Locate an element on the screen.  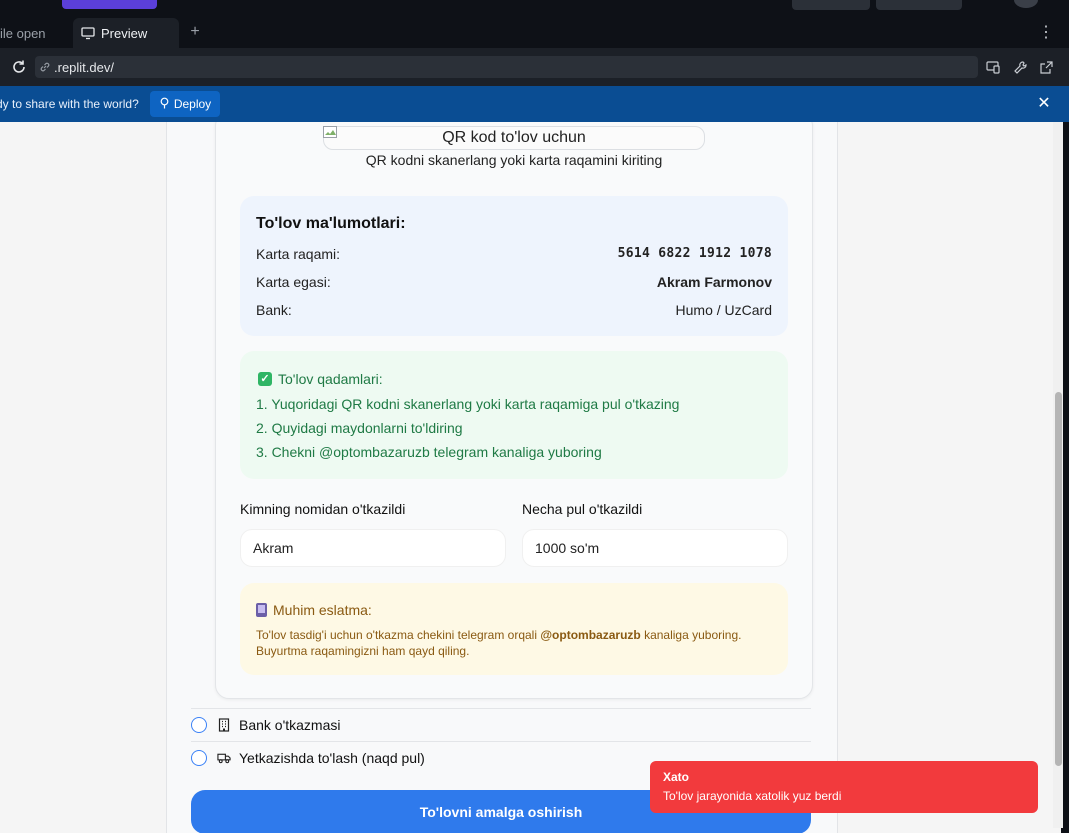
close-icon: ✕ is located at coordinates (1044, 104).